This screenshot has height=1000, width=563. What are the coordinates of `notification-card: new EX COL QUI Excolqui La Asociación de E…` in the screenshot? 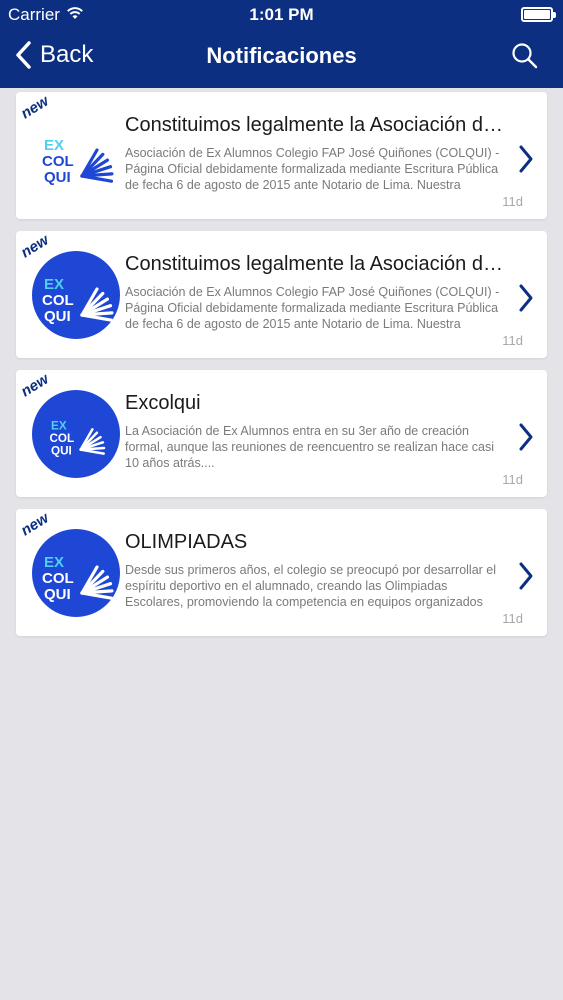 It's located at (281, 433).